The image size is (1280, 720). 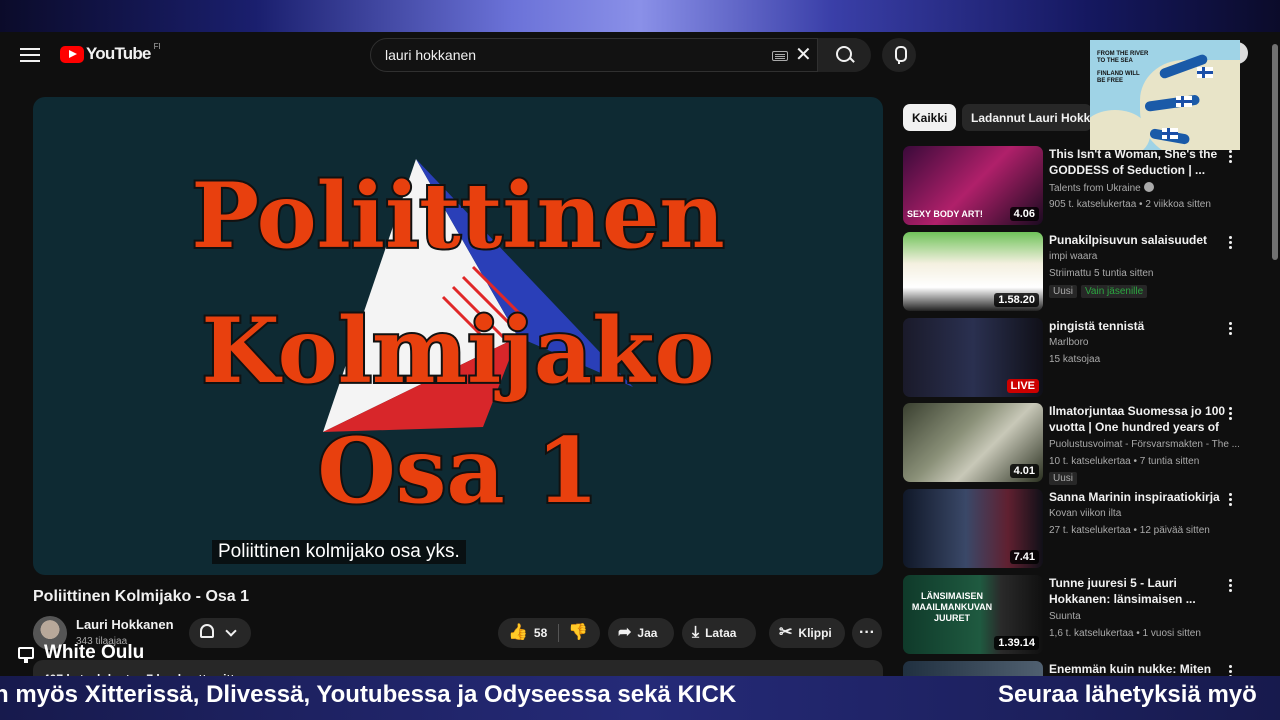 I want to click on logo-country: FI, so click(x=157, y=46).